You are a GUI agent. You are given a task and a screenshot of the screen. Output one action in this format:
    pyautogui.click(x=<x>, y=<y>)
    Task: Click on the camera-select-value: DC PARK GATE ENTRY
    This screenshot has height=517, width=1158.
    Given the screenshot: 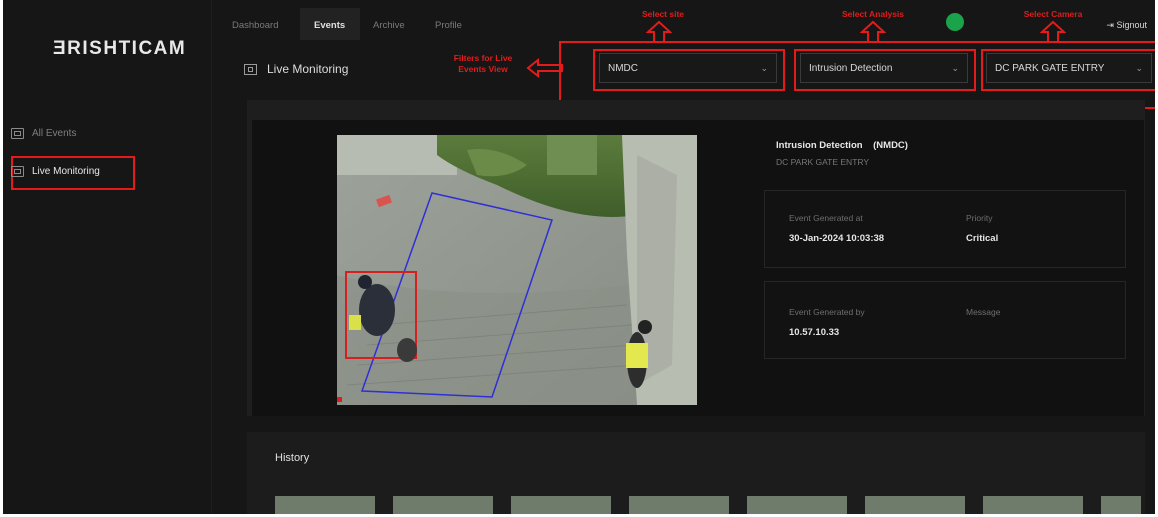 What is the action you would take?
    pyautogui.click(x=1050, y=68)
    